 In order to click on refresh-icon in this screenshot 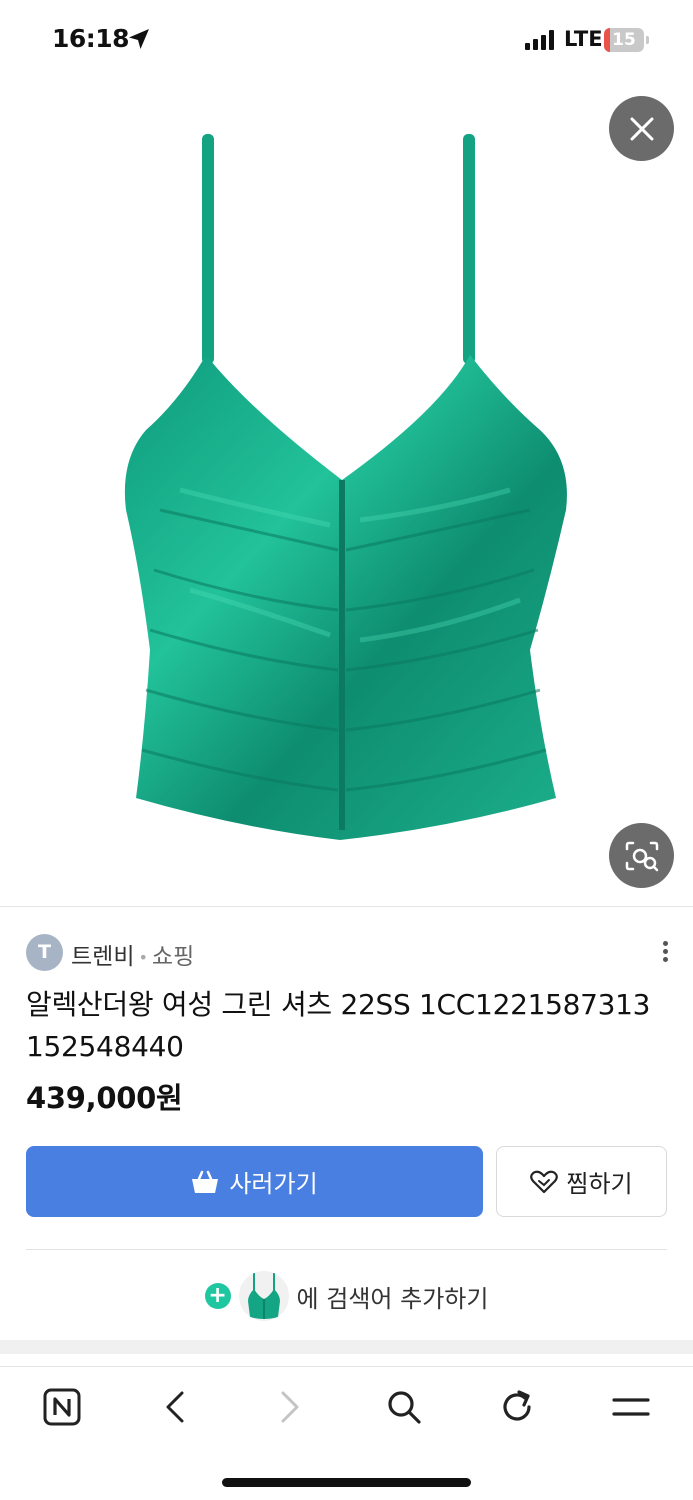, I will do `click(517, 1405)`.